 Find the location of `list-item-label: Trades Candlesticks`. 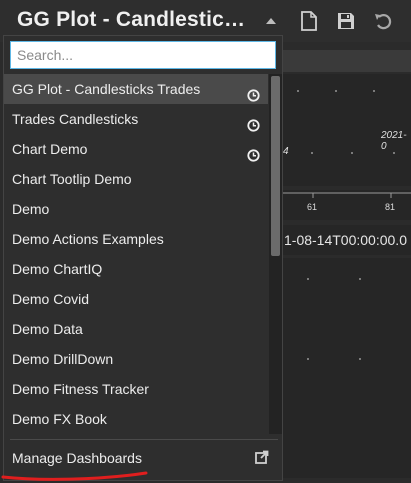

list-item-label: Trades Candlesticks is located at coordinates (75, 119).